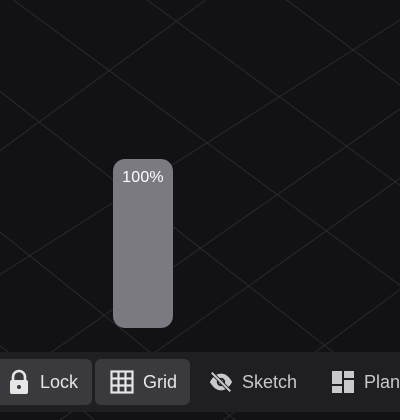 This screenshot has width=400, height=420. I want to click on grid-icon, so click(122, 382).